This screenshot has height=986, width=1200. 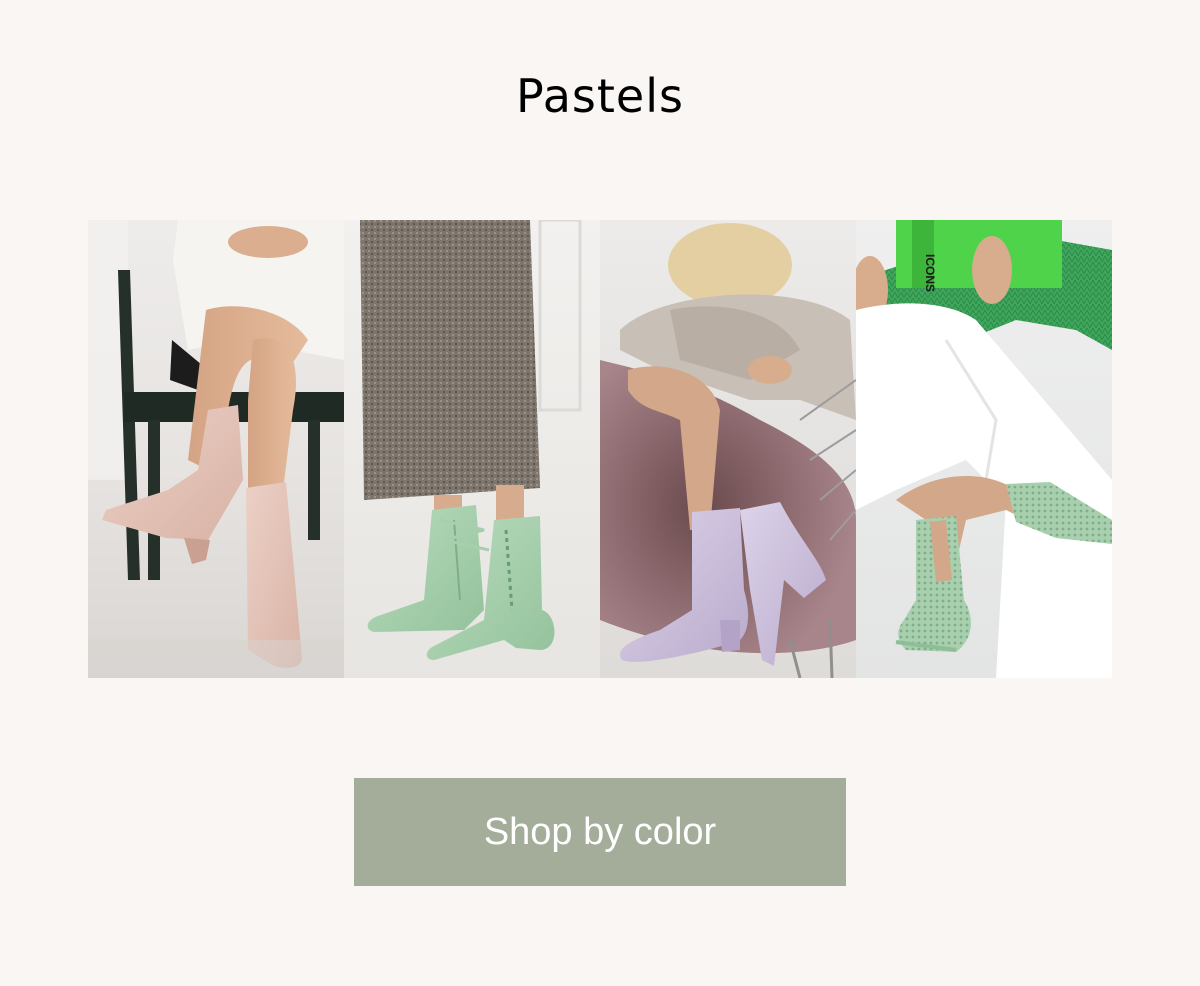 I want to click on mint-lace-boots-image, so click(x=472, y=449).